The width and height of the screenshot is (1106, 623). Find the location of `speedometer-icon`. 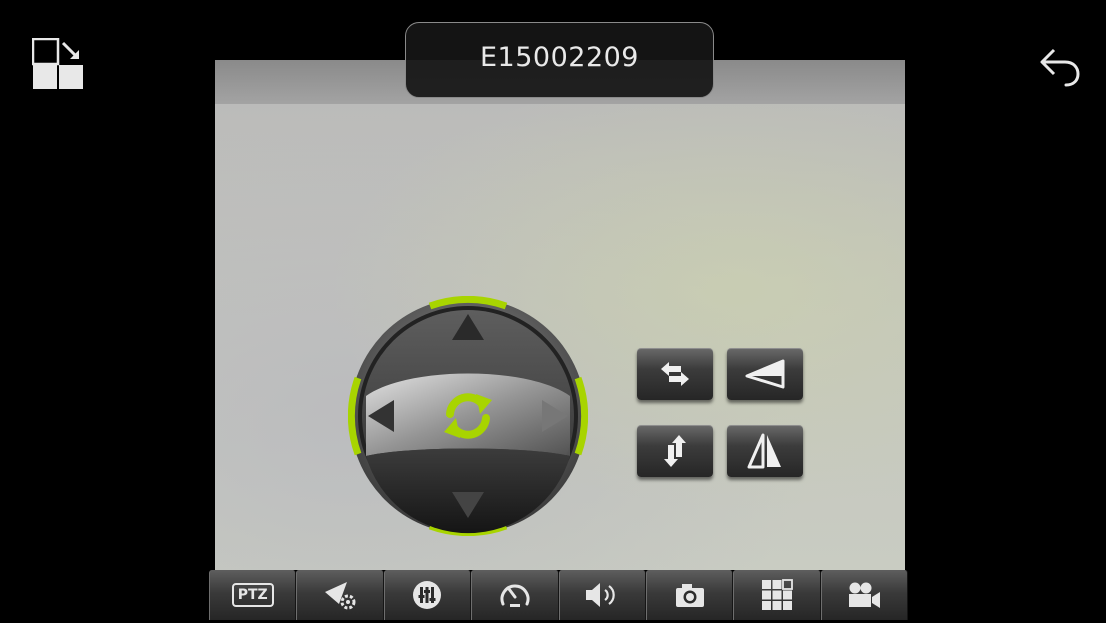

speedometer-icon is located at coordinates (515, 595).